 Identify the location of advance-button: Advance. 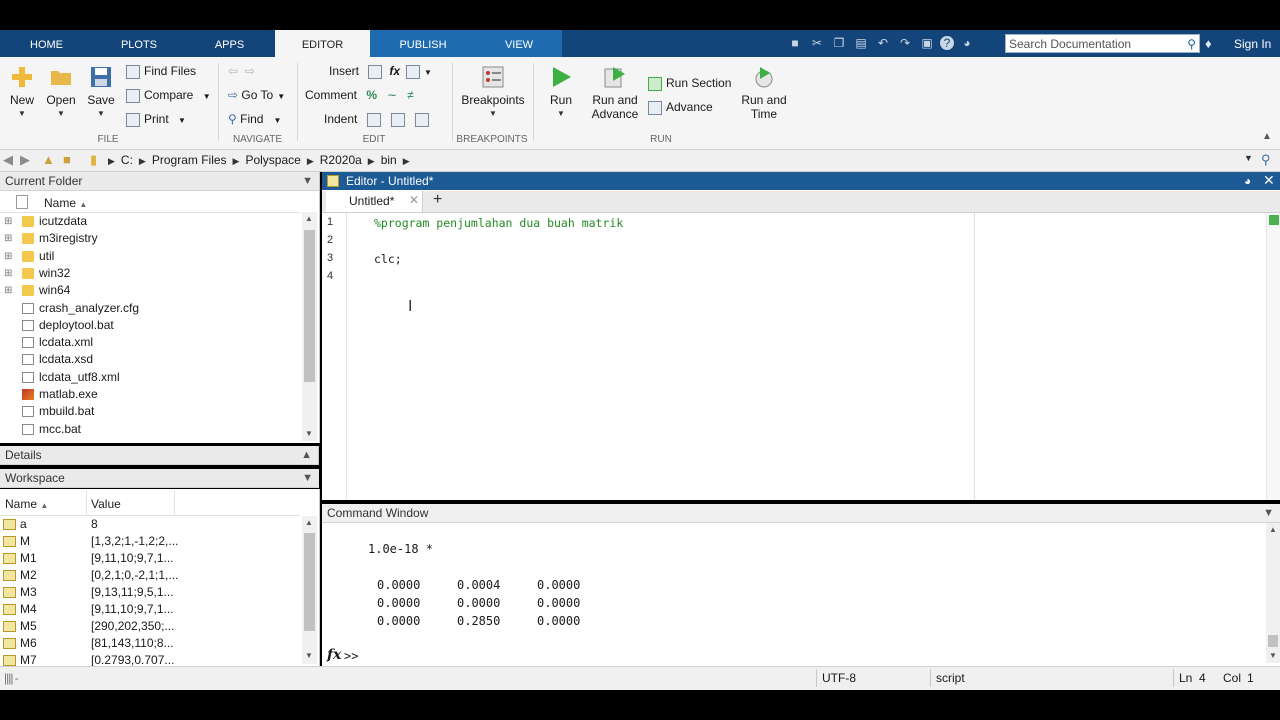
(680, 107).